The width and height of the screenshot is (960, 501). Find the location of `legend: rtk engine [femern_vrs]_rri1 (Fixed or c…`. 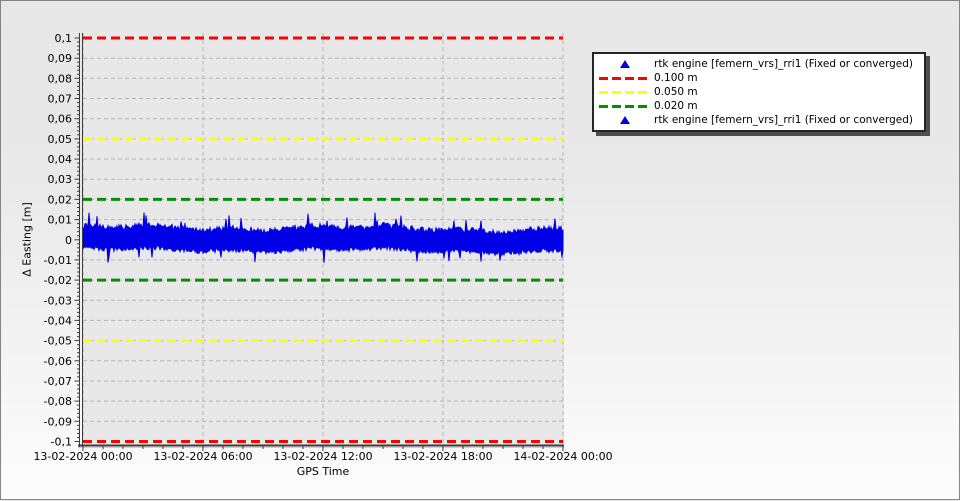

legend: rtk engine [femern_vrs]_rri1 (Fixed or c… is located at coordinates (759, 92).